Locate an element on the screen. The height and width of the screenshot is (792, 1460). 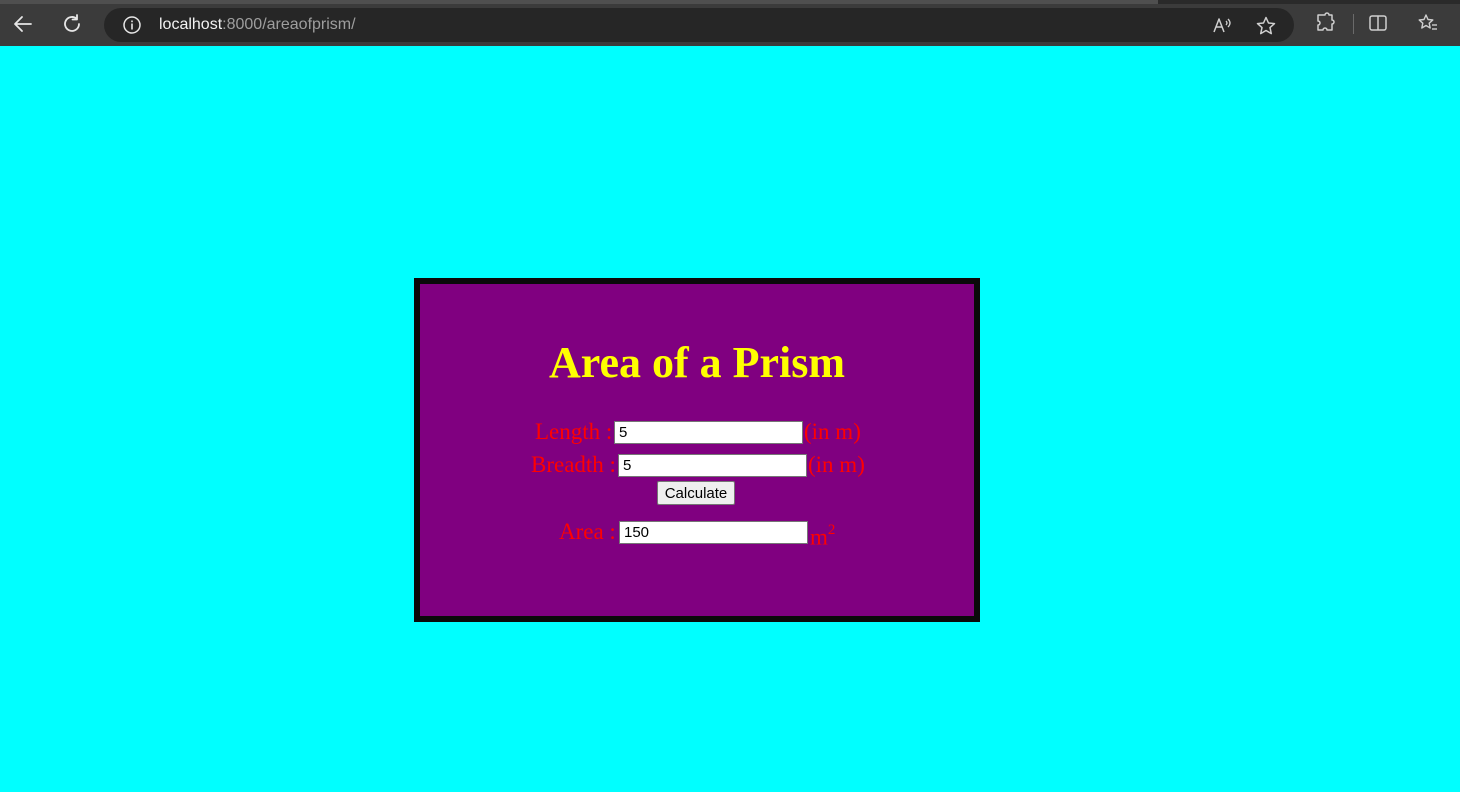
breadth-label: Breadth : is located at coordinates (573, 464).